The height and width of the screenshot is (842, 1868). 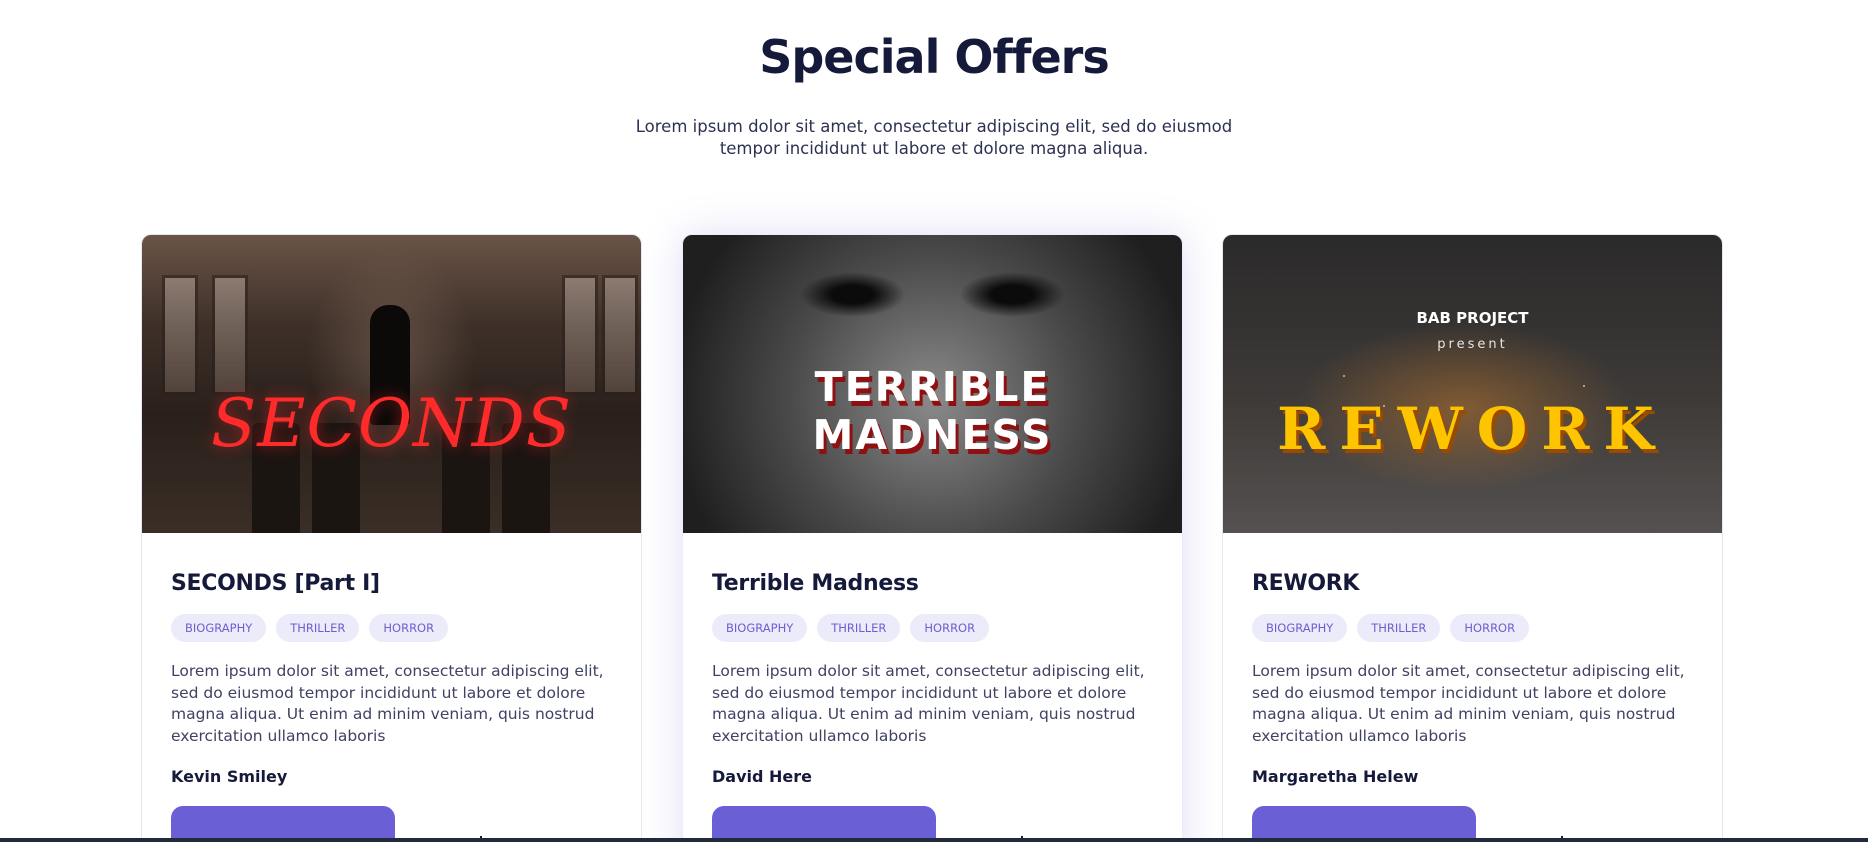 I want to click on book-title: REWORK, so click(x=1472, y=583).